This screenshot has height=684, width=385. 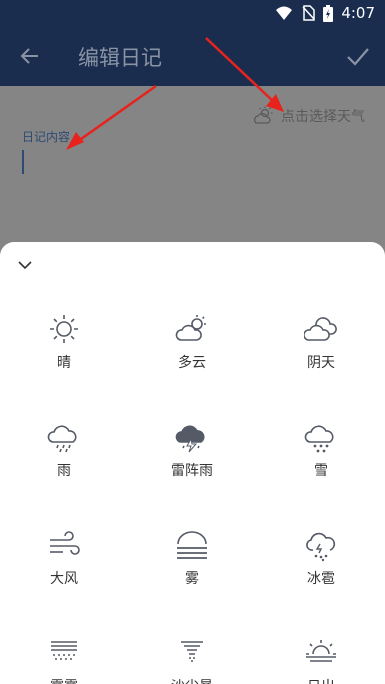 I want to click on back-arrow-icon, so click(x=30, y=56).